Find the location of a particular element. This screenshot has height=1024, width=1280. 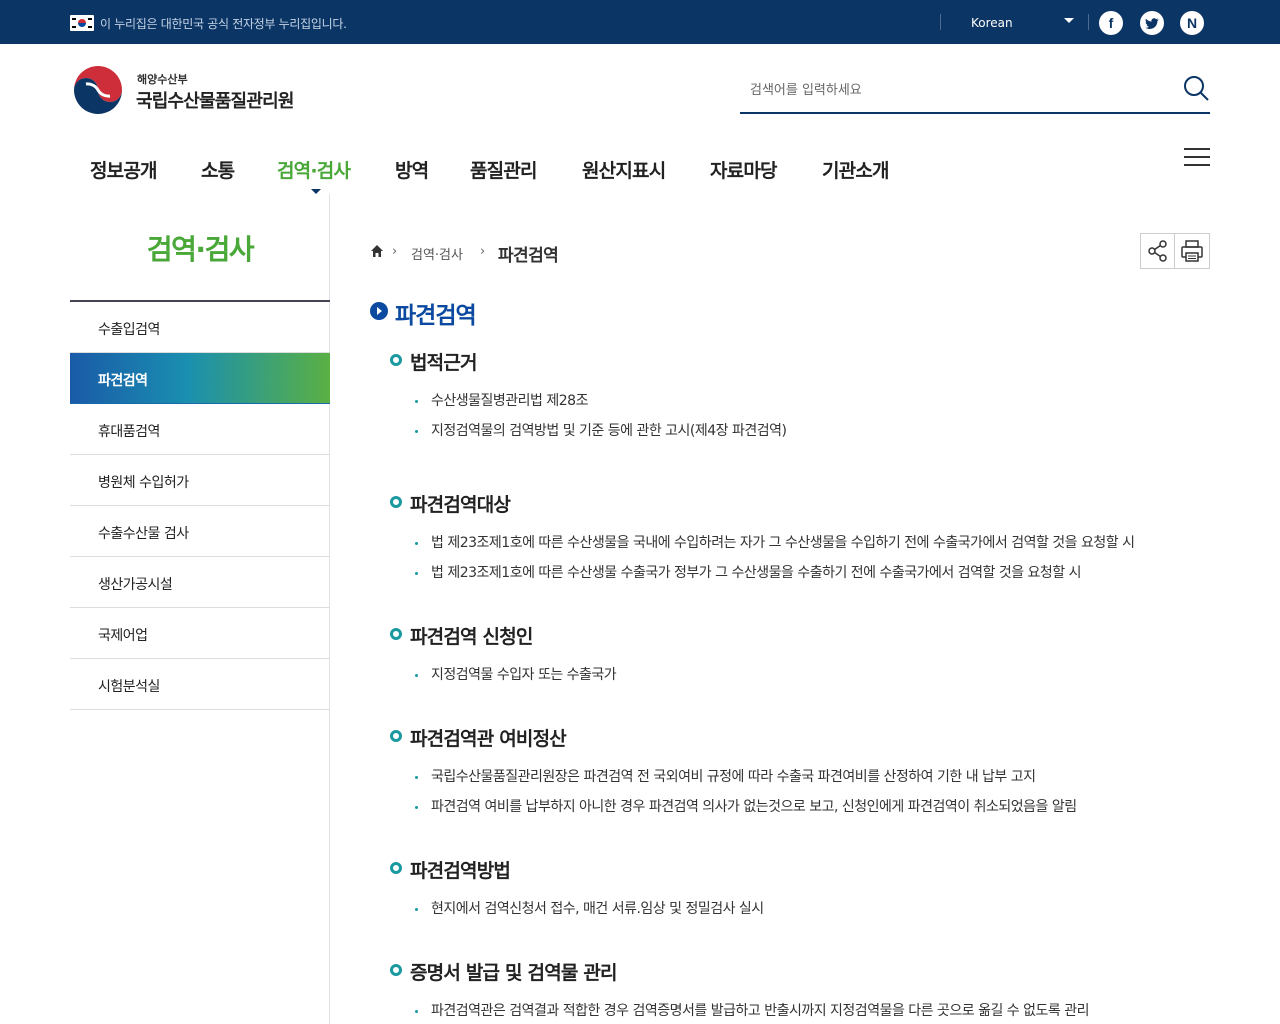

ministry-label: 해양수산부 is located at coordinates (162, 79).